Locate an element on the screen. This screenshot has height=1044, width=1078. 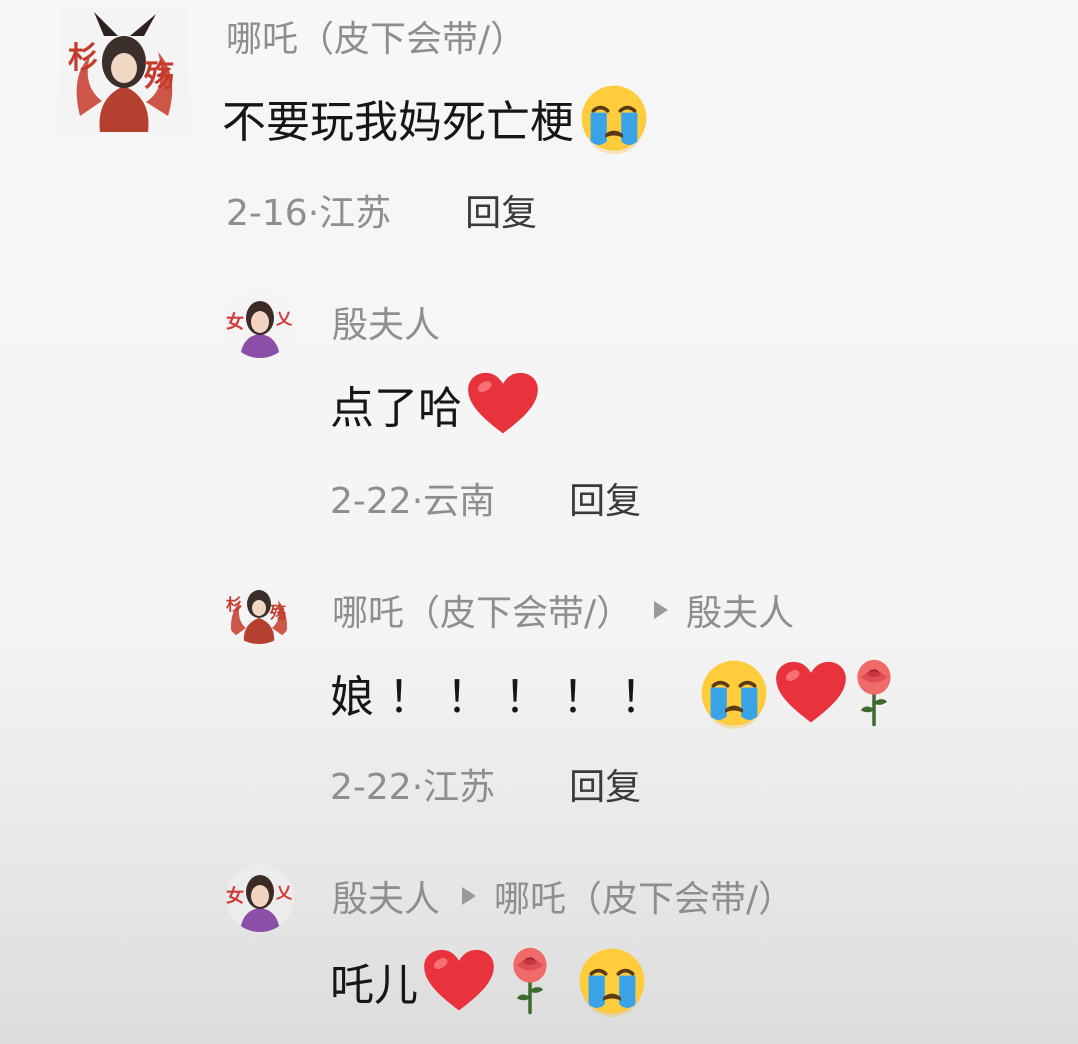
comment-text-body: 点了哈 is located at coordinates (396, 408).